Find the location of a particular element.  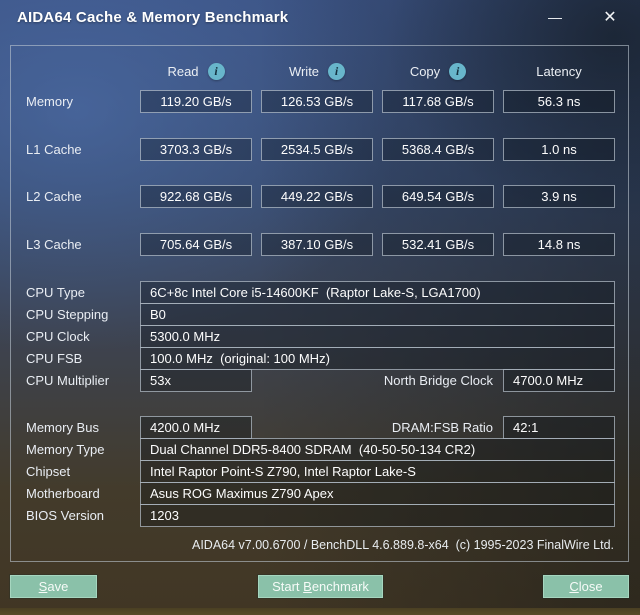

save-button: Save is located at coordinates (53, 586).